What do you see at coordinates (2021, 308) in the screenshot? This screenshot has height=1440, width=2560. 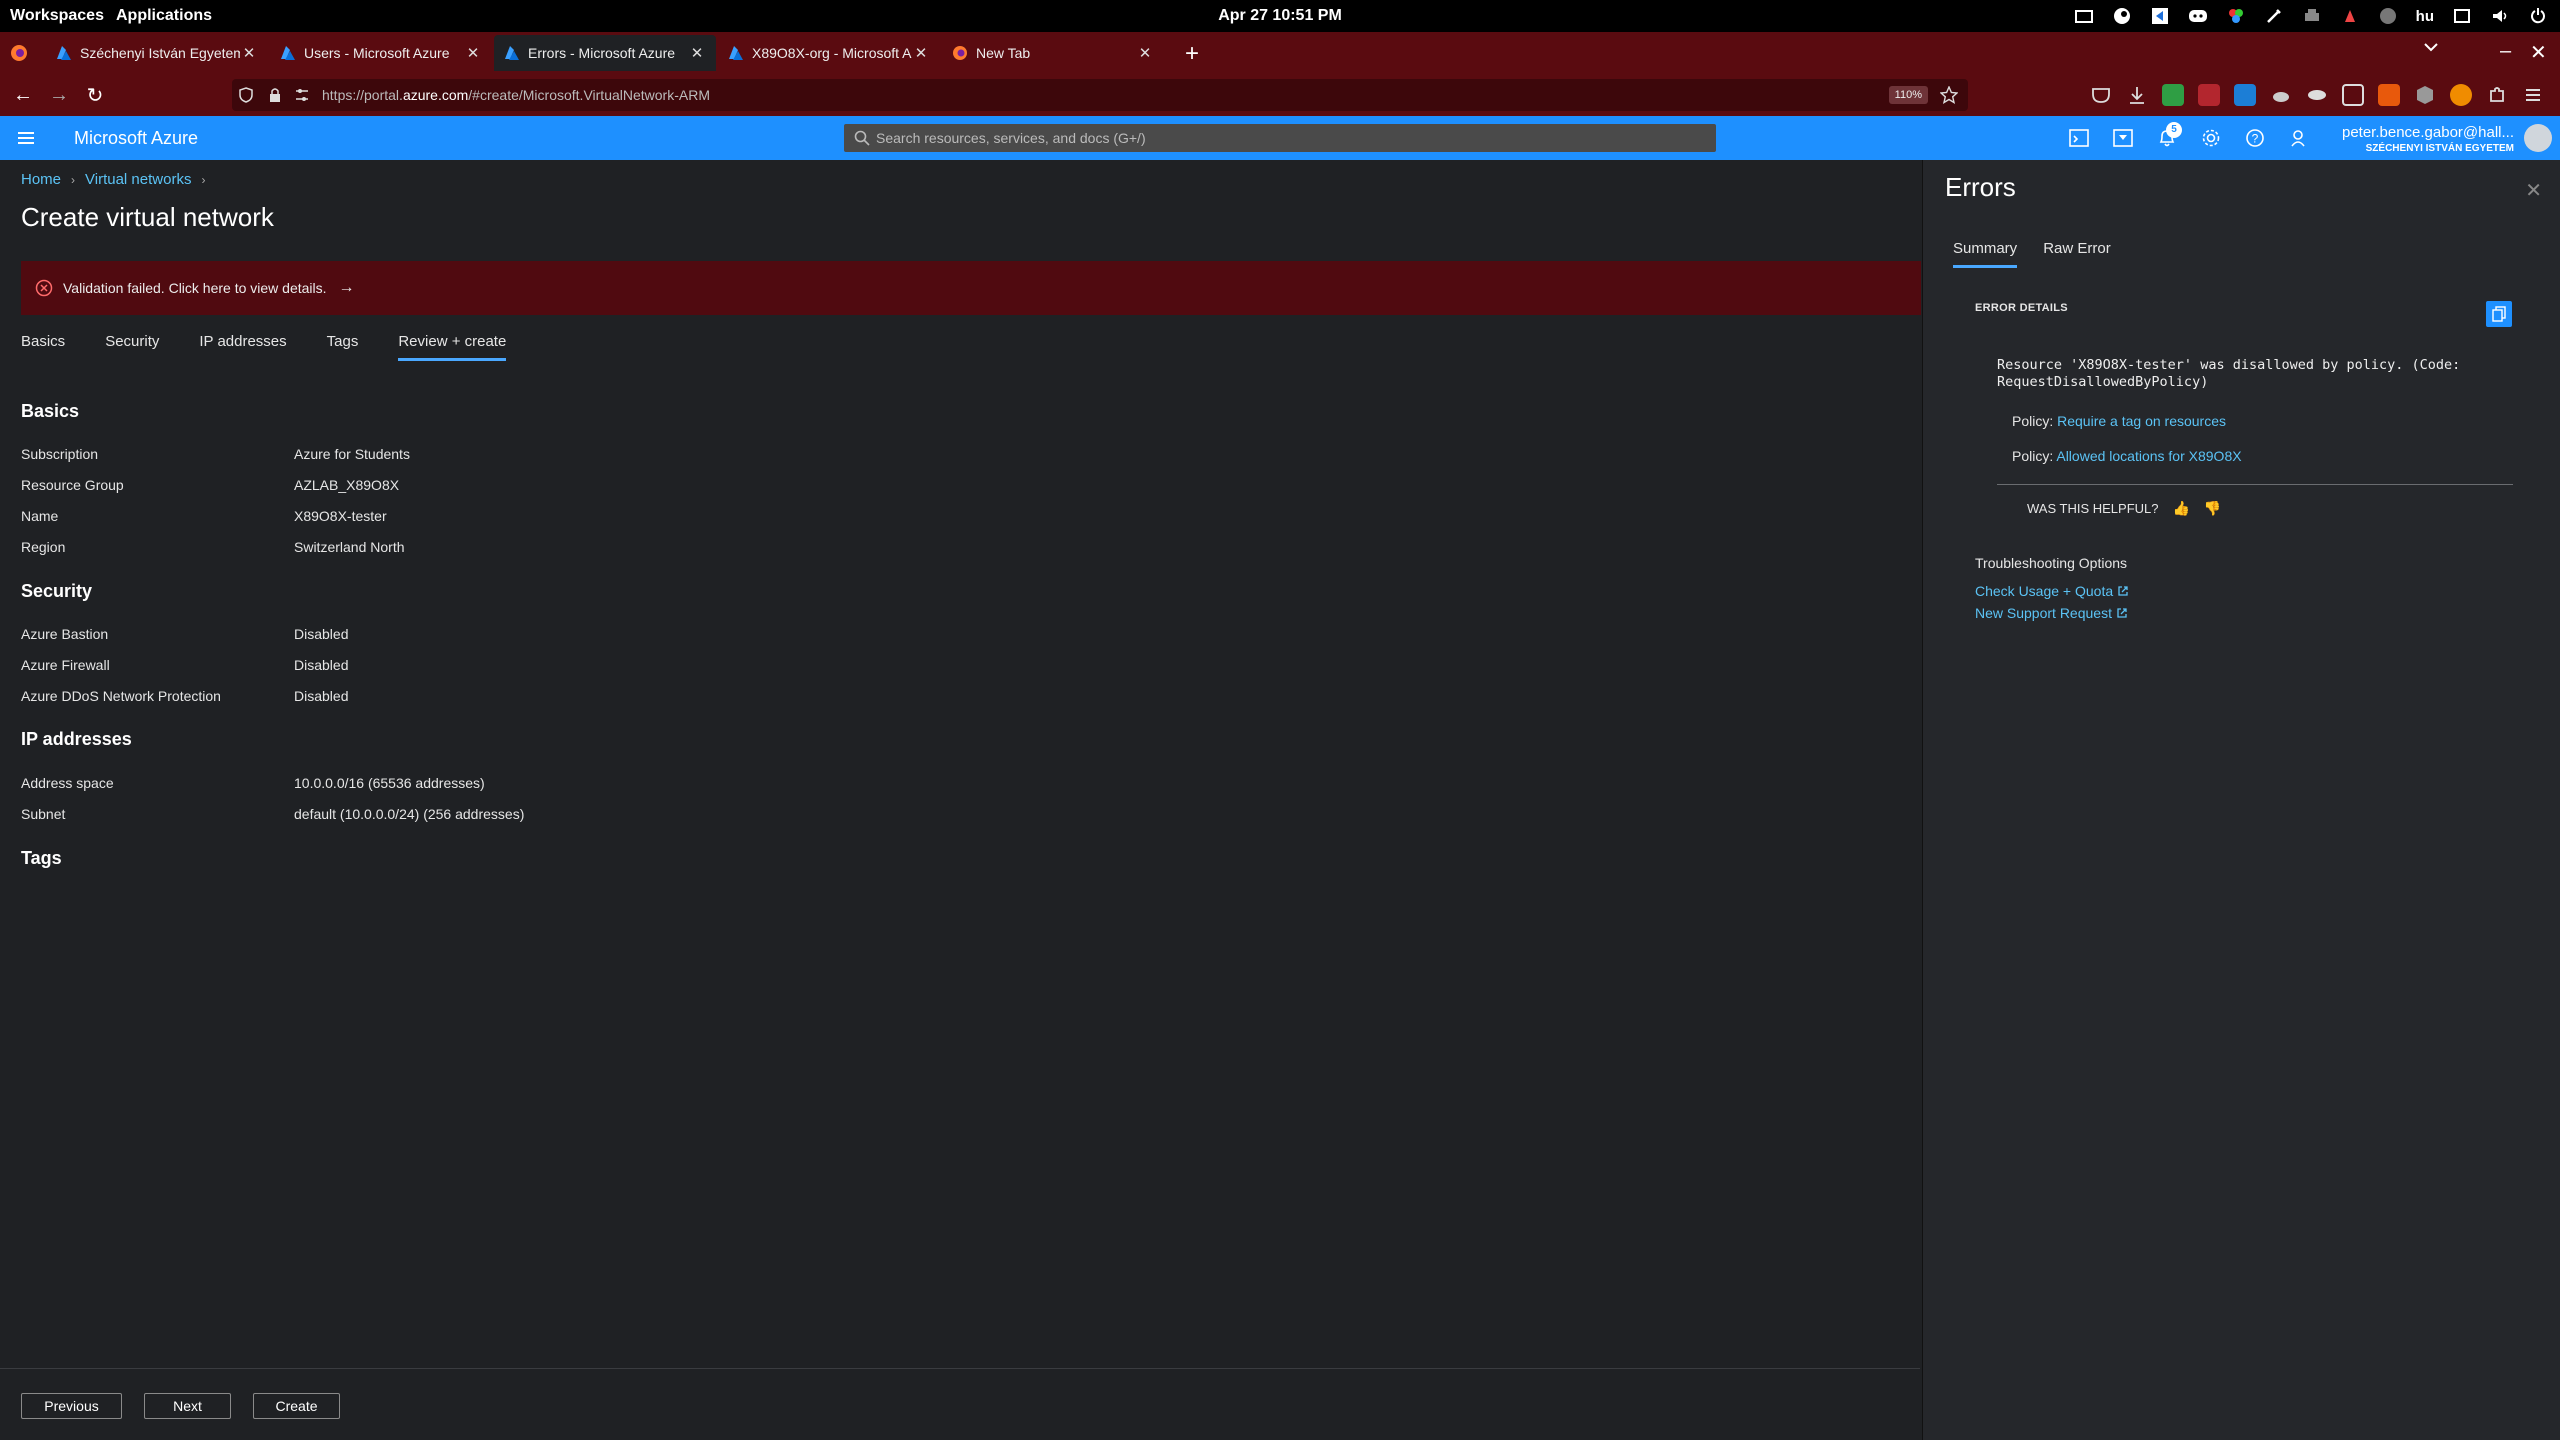 I see `error-details-heading: ERROR DETAILS` at bounding box center [2021, 308].